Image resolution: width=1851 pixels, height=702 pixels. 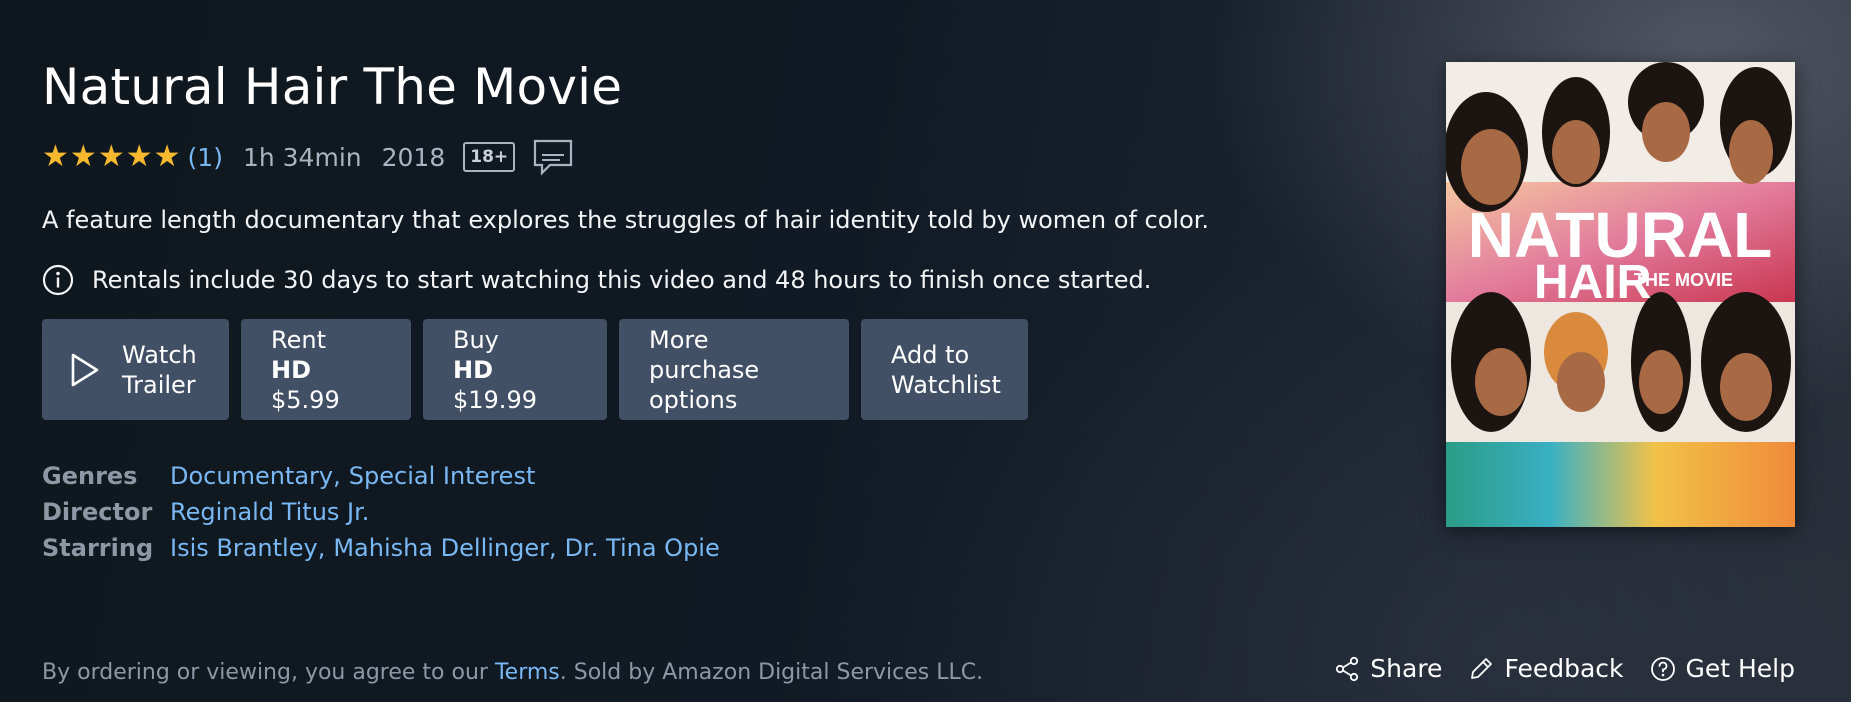 I want to click on star-rating: ★ ★ ★ ★ ★, so click(x=112, y=157).